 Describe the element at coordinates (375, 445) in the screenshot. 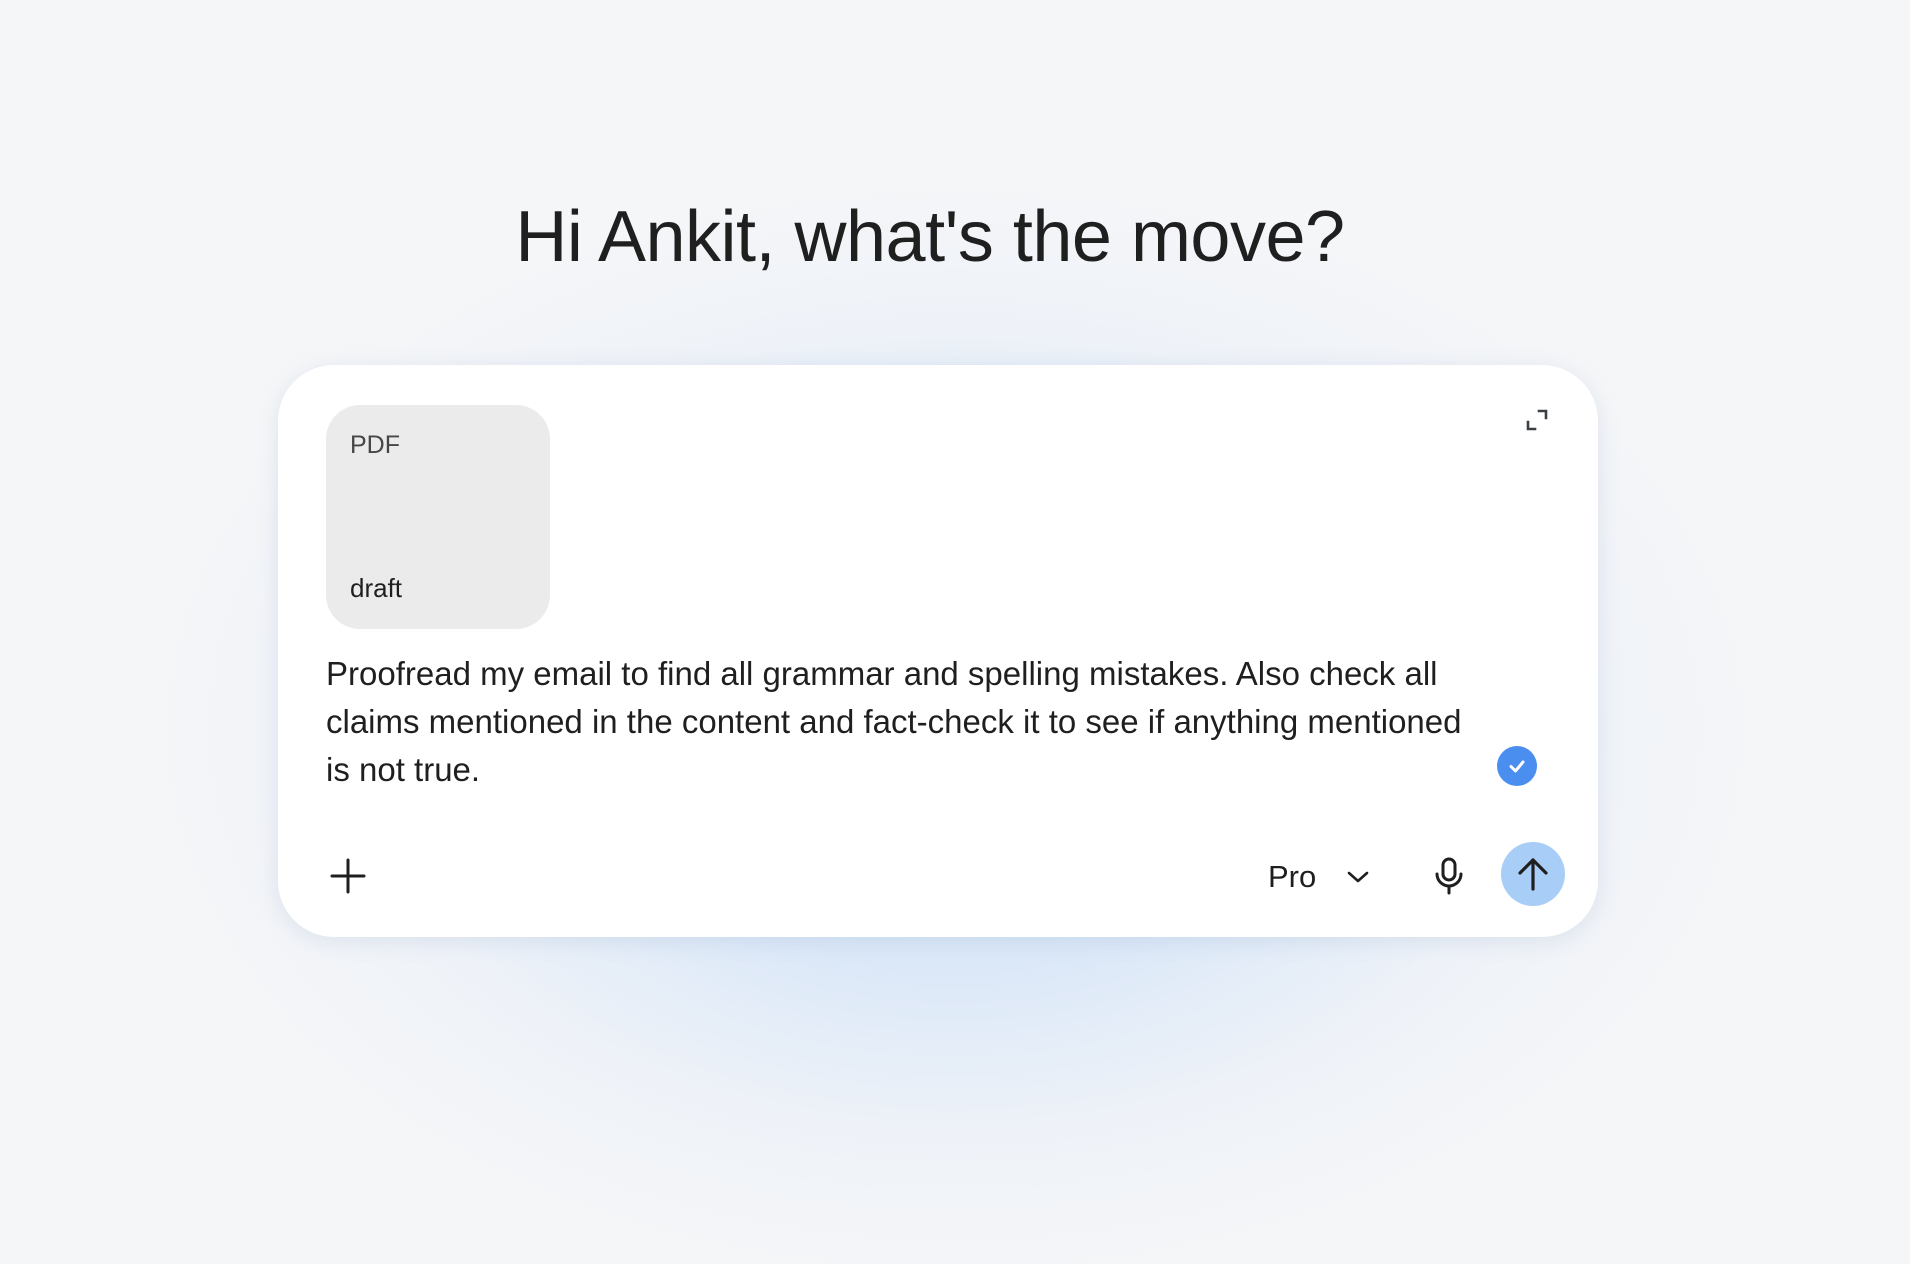

I see `attachment-type: PDF` at that location.